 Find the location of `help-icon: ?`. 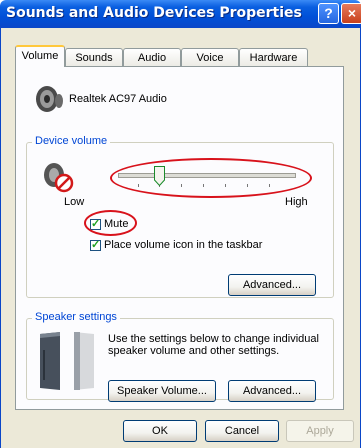

help-icon: ? is located at coordinates (328, 13).